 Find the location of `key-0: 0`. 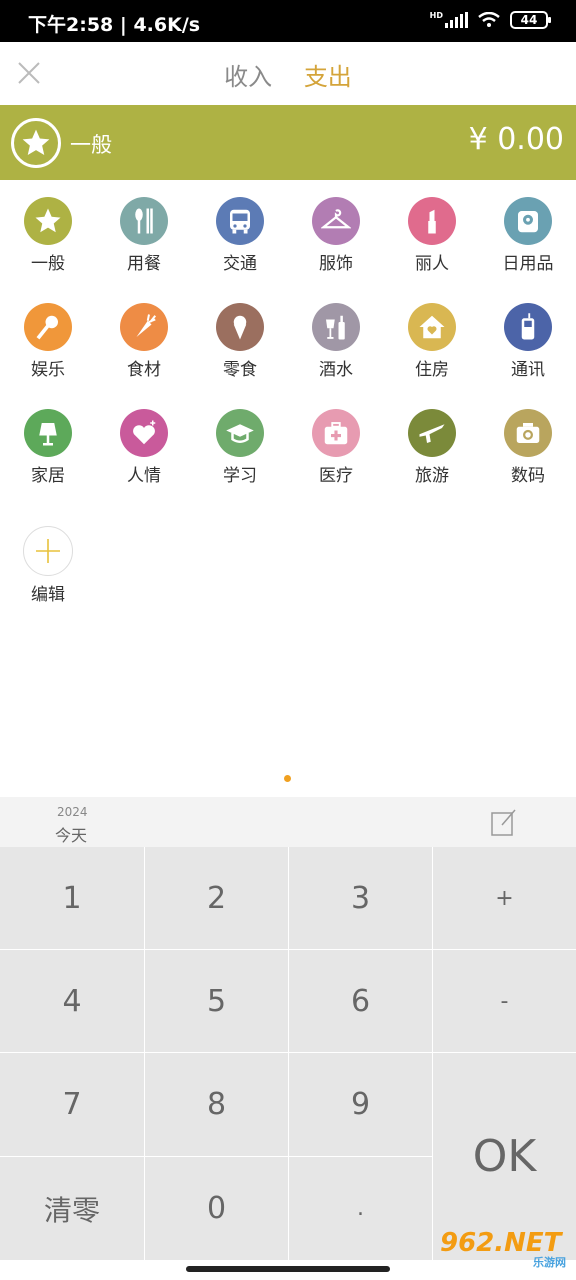

key-0: 0 is located at coordinates (216, 1208).